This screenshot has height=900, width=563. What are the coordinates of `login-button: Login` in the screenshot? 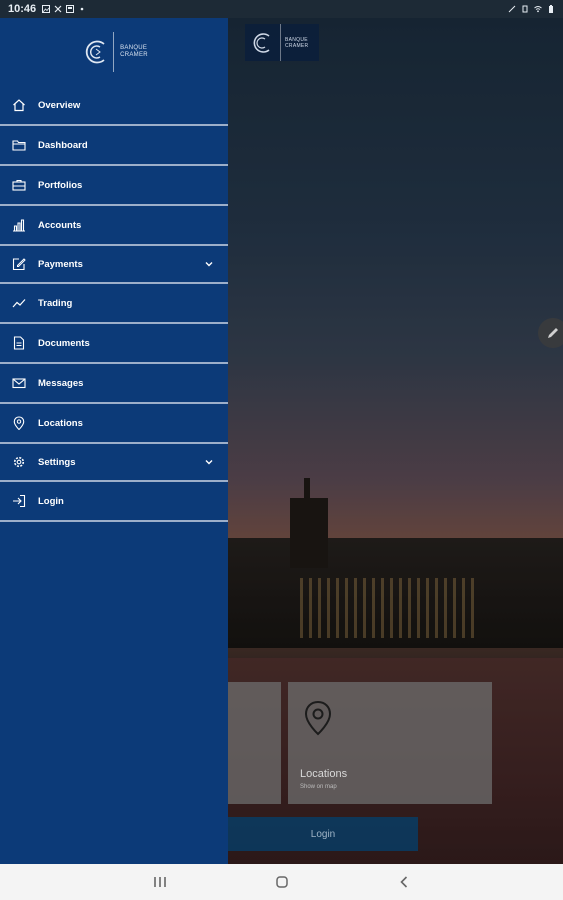 It's located at (323, 834).